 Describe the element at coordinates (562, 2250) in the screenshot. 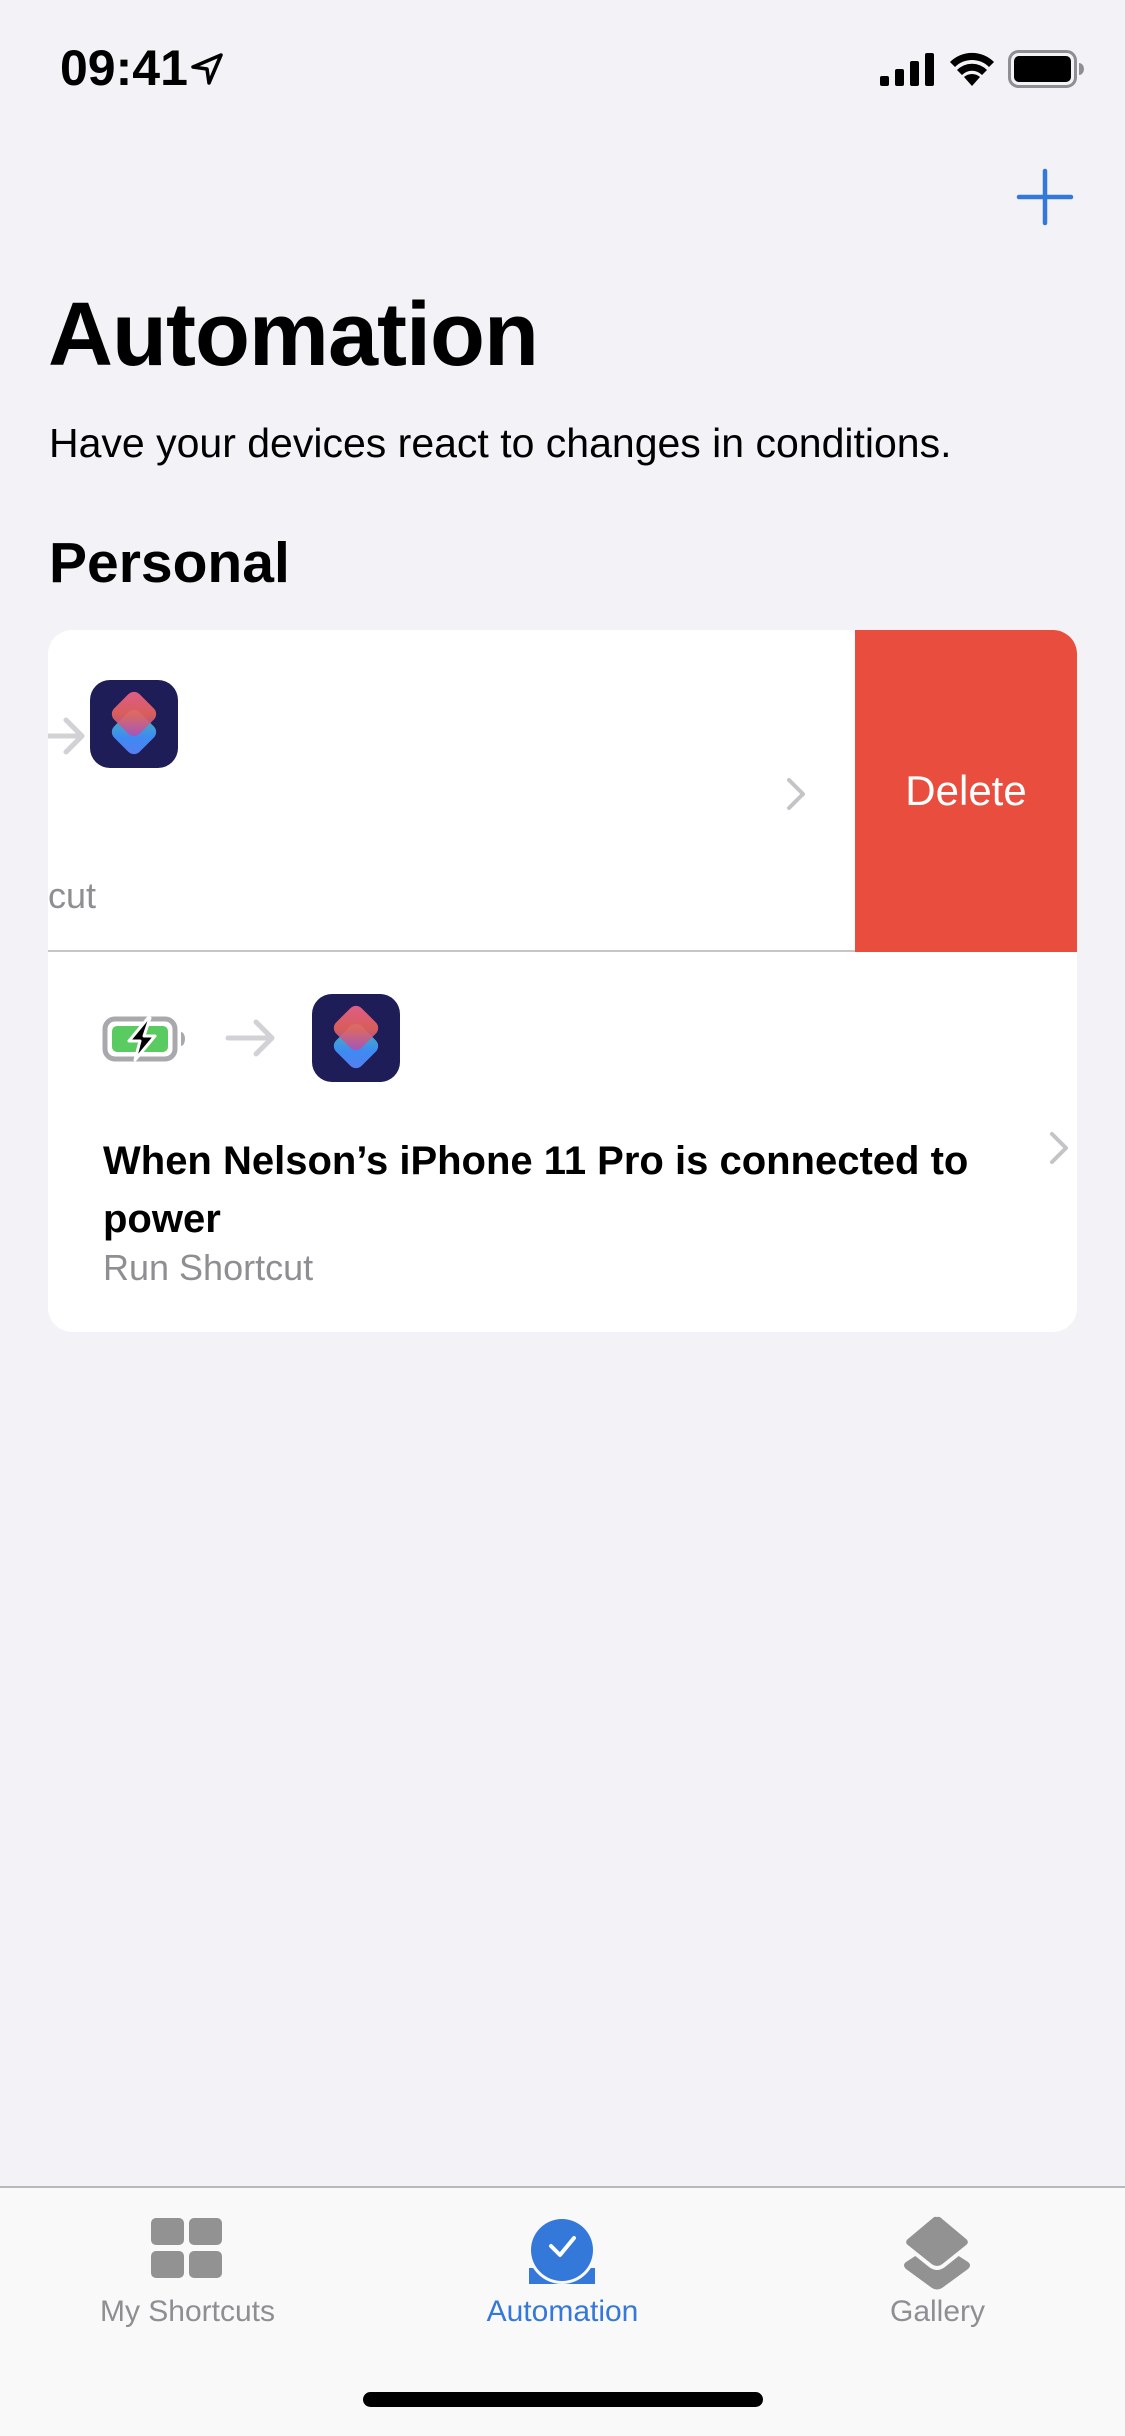

I see `automation-check-icon` at that location.